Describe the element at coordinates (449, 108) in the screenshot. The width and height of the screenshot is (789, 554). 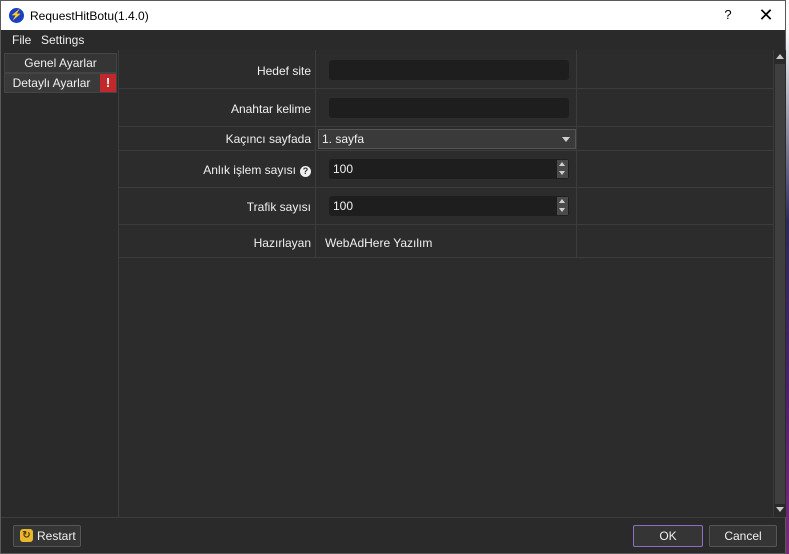
I see `anahtar-kelime-input` at that location.